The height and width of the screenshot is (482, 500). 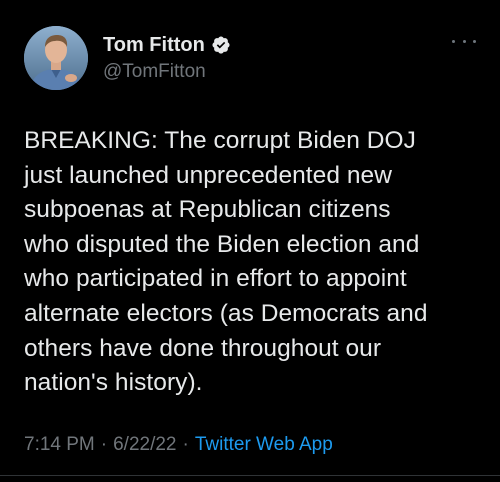 I want to click on author-name-row: Tom Fitton, so click(x=167, y=45).